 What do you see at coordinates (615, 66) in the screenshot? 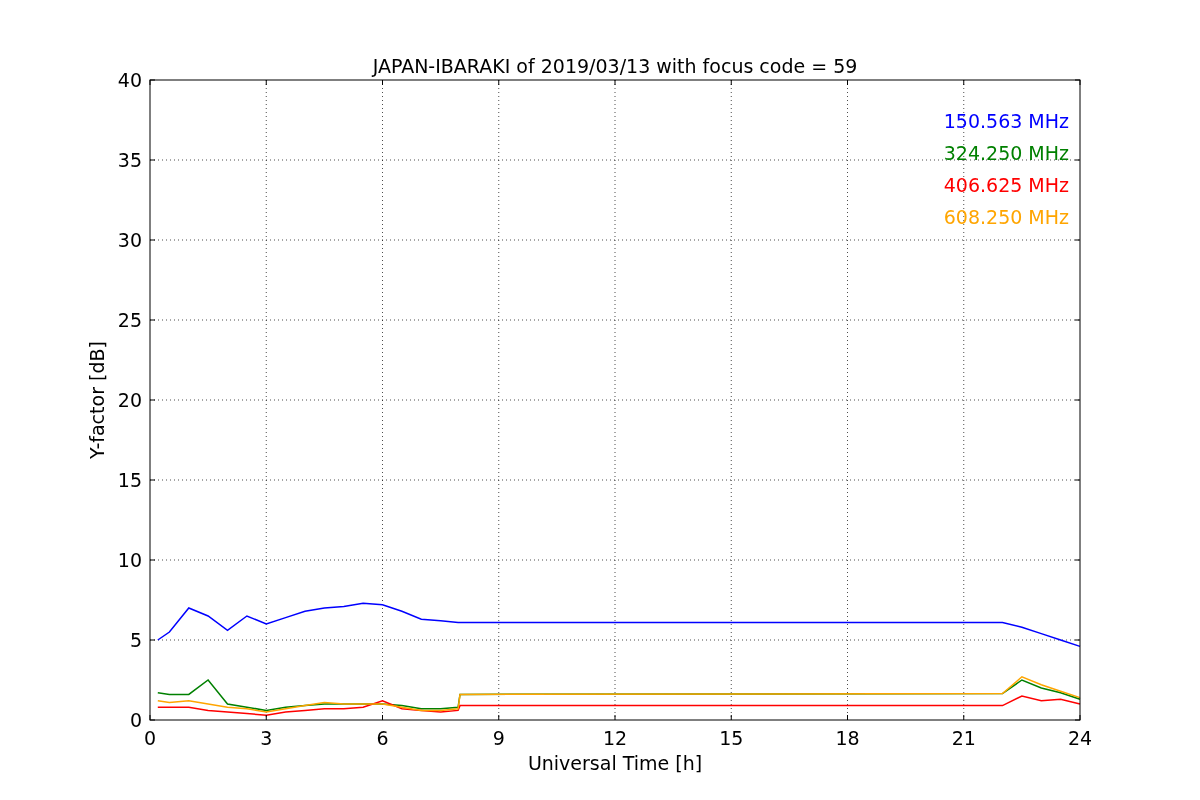
I see `chart-title: JAPAN-IBARAKI of 2019/03/13 with focus code = 59` at bounding box center [615, 66].